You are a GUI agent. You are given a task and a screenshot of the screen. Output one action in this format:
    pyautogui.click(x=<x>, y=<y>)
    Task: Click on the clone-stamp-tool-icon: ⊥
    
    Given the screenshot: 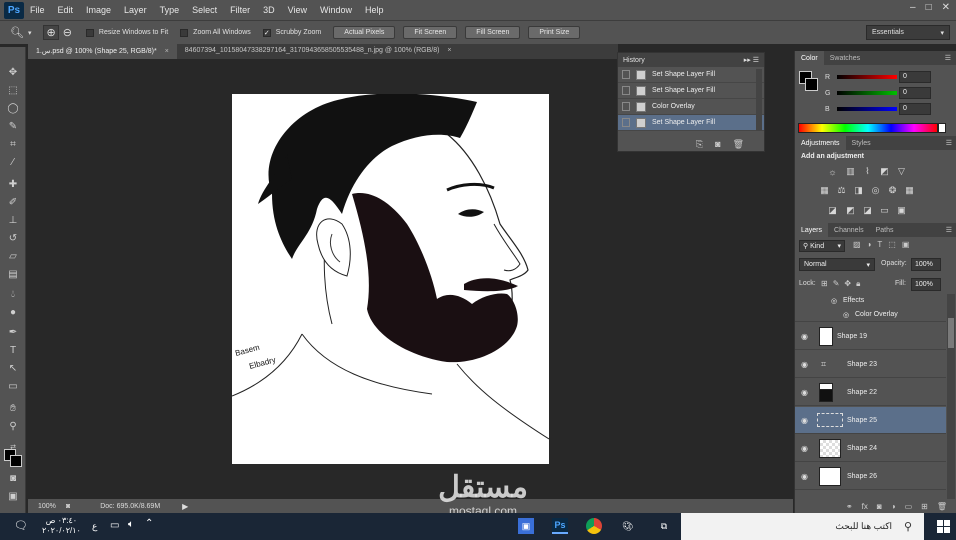 What is the action you would take?
    pyautogui.click(x=13, y=220)
    